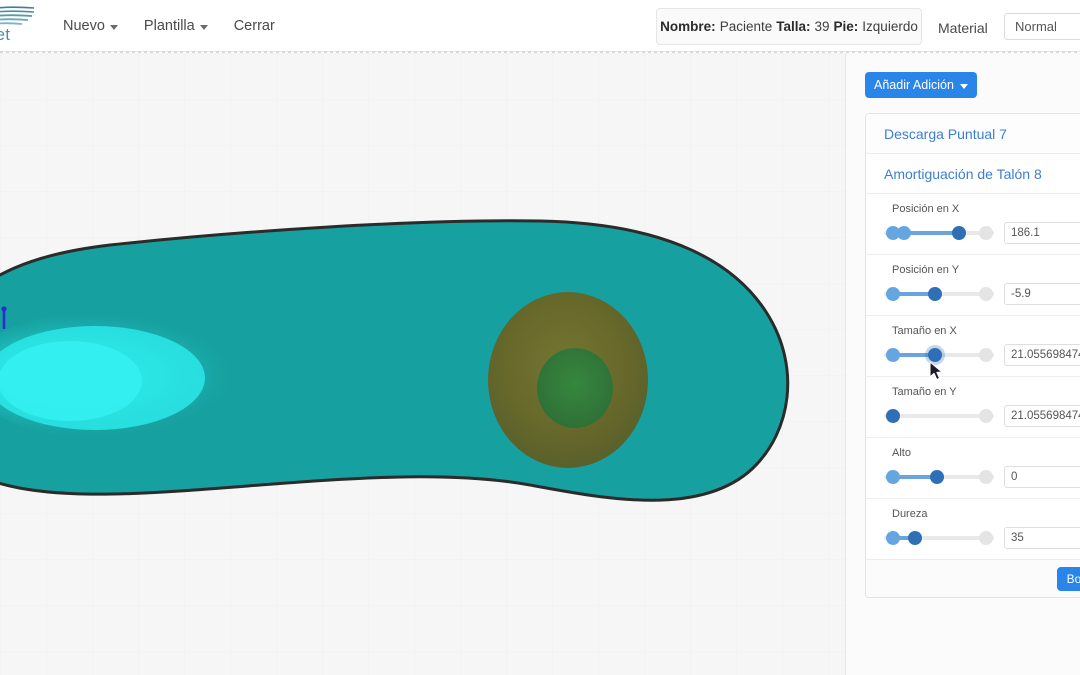 Image resolution: width=1080 pixels, height=675 pixels. I want to click on logo-text: eet, so click(5, 34).